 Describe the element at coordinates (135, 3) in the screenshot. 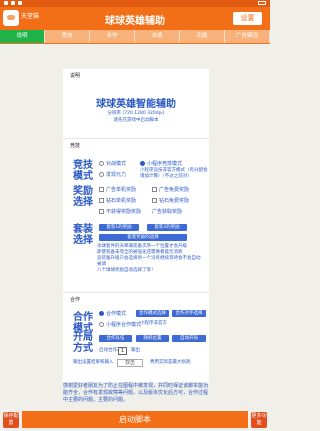

I see `status-bar` at that location.